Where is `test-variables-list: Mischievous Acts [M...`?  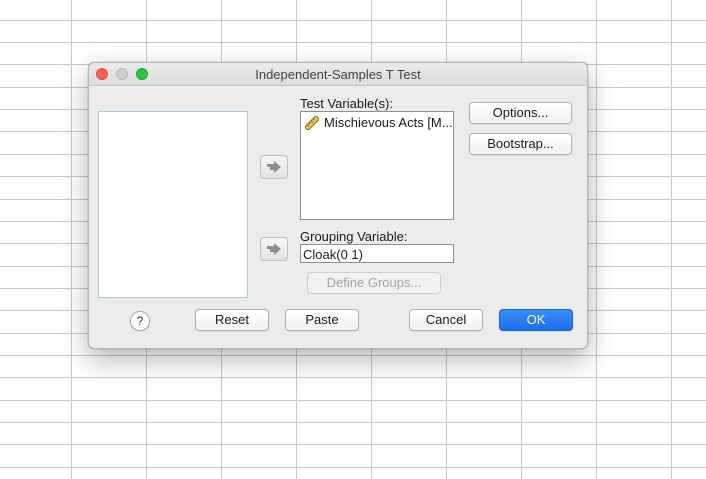 test-variables-list: Mischievous Acts [M... is located at coordinates (377, 165).